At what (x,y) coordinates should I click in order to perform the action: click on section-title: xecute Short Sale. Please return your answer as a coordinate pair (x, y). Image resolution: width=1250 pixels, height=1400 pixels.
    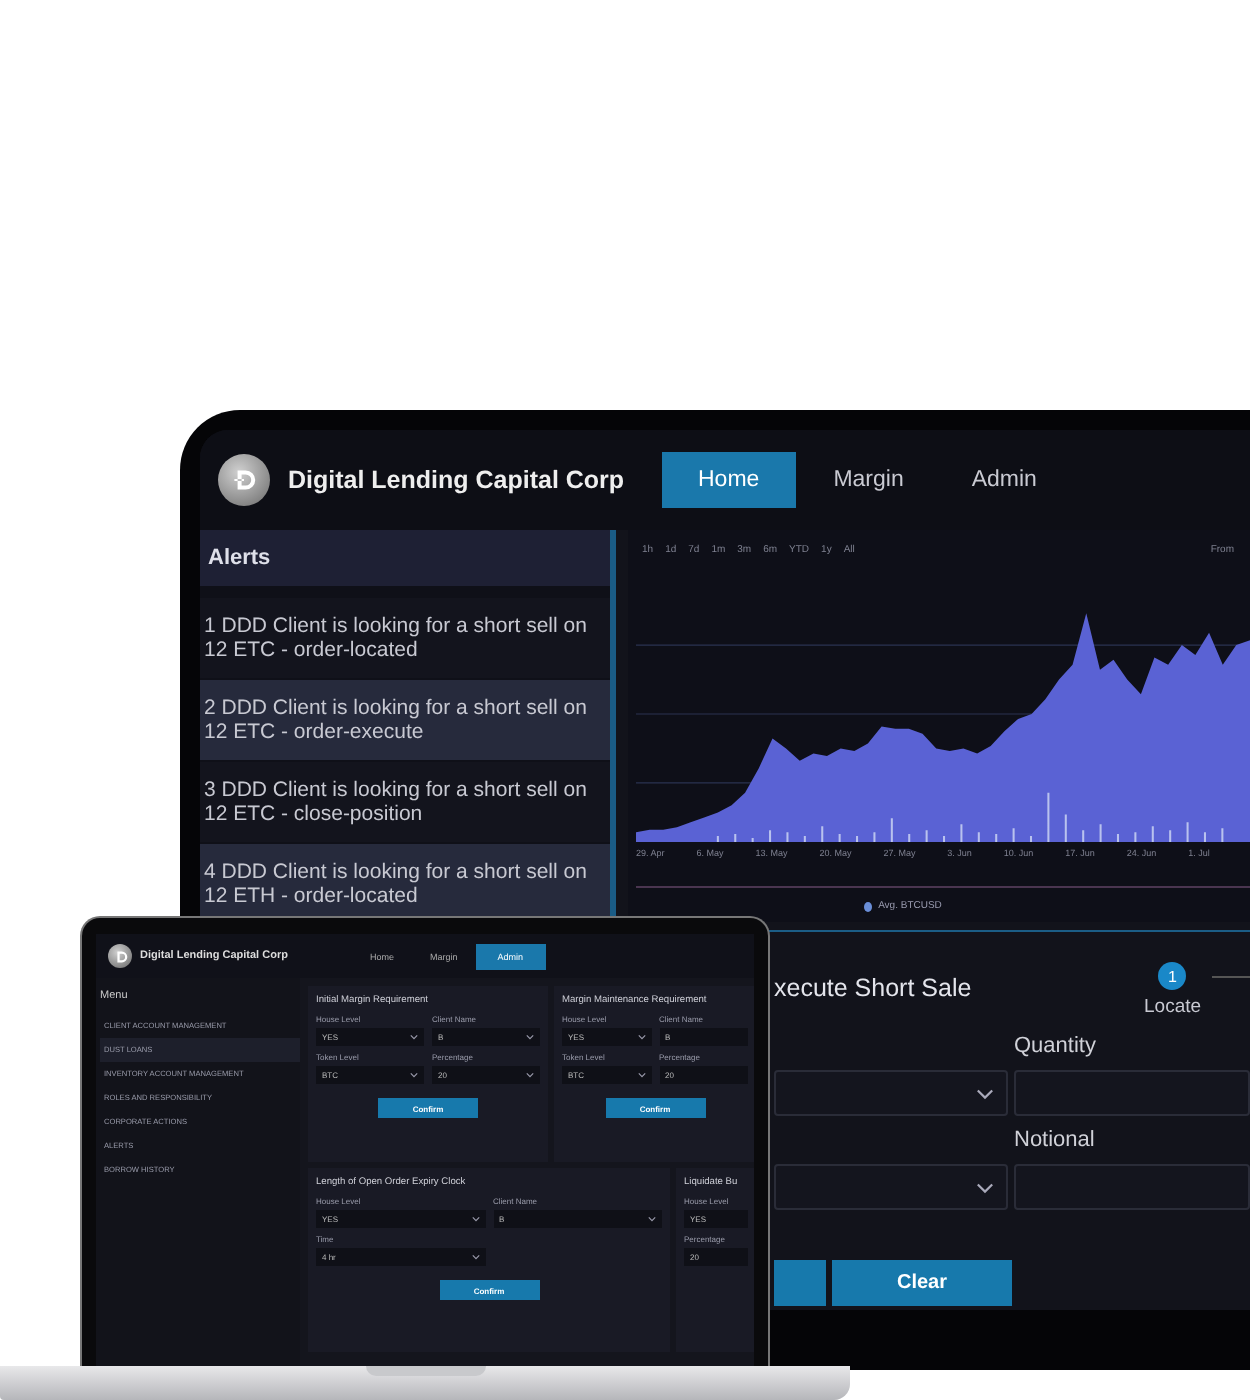
    Looking at the image, I should click on (874, 990).